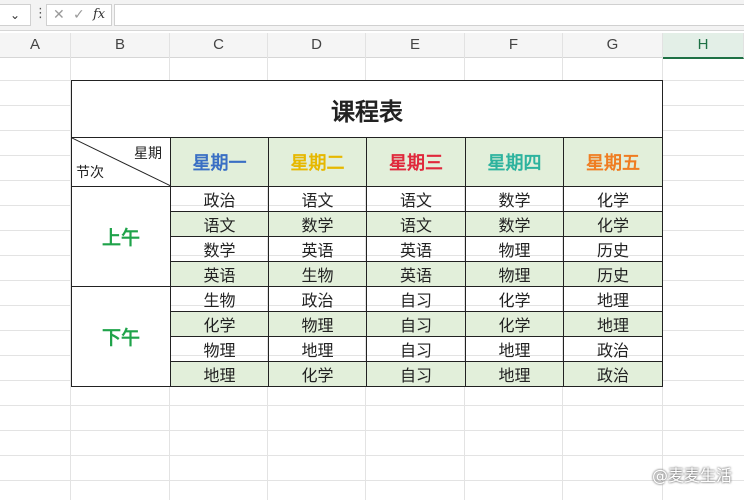  Describe the element at coordinates (219, 162) in the screenshot. I see `day-header-1: 星期一` at that location.